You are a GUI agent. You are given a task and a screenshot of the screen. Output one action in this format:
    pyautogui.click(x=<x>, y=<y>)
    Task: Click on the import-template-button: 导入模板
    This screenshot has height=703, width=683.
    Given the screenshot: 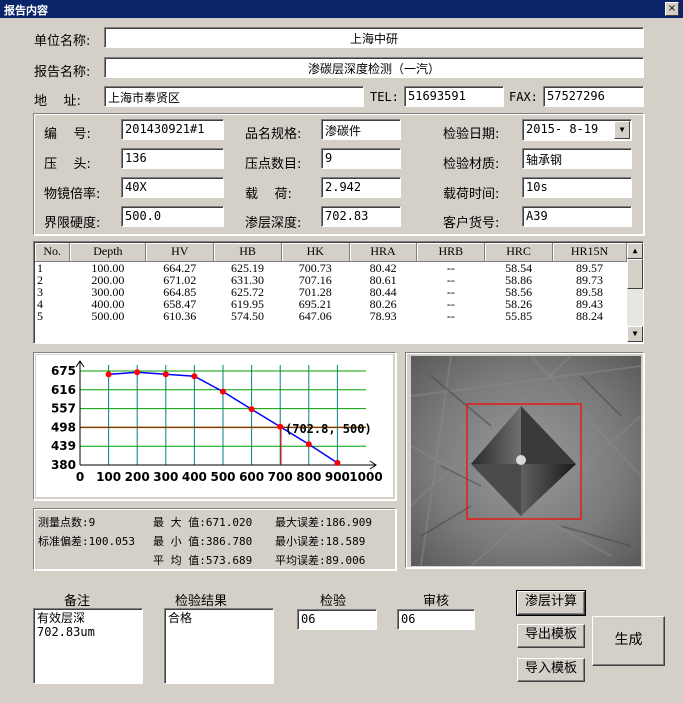 What is the action you would take?
    pyautogui.click(x=551, y=670)
    